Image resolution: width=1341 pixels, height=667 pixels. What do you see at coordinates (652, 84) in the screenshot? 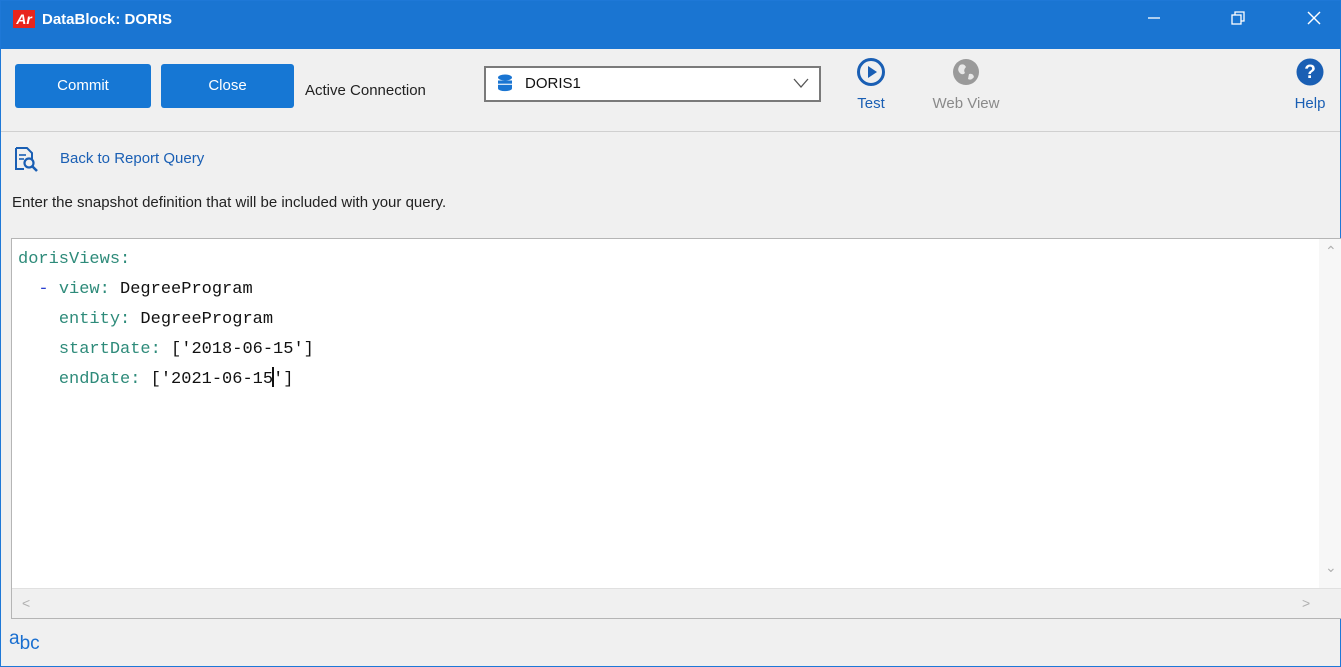
I see `active-connection-select: DORIS1` at bounding box center [652, 84].